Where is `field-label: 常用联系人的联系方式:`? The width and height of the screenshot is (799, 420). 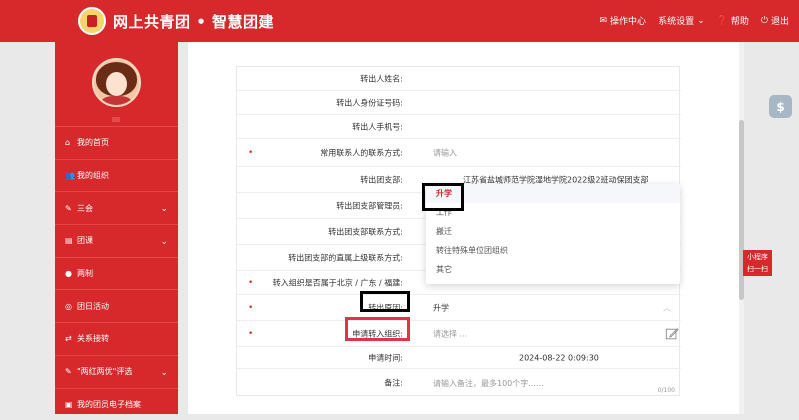 field-label: 常用联系人的联系方式: is located at coordinates (331, 152).